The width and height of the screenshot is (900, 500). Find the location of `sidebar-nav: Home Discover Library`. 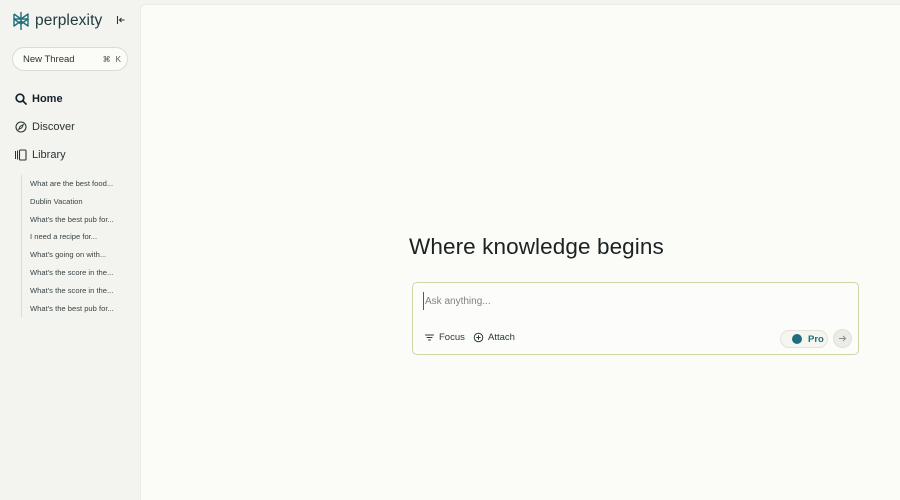

sidebar-nav: Home Discover Library is located at coordinates (71, 127).